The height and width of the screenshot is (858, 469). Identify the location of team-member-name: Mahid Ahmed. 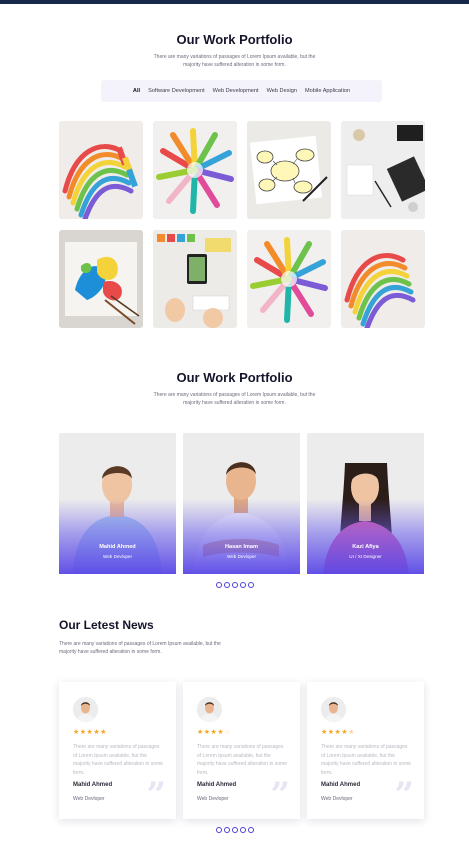
(117, 547).